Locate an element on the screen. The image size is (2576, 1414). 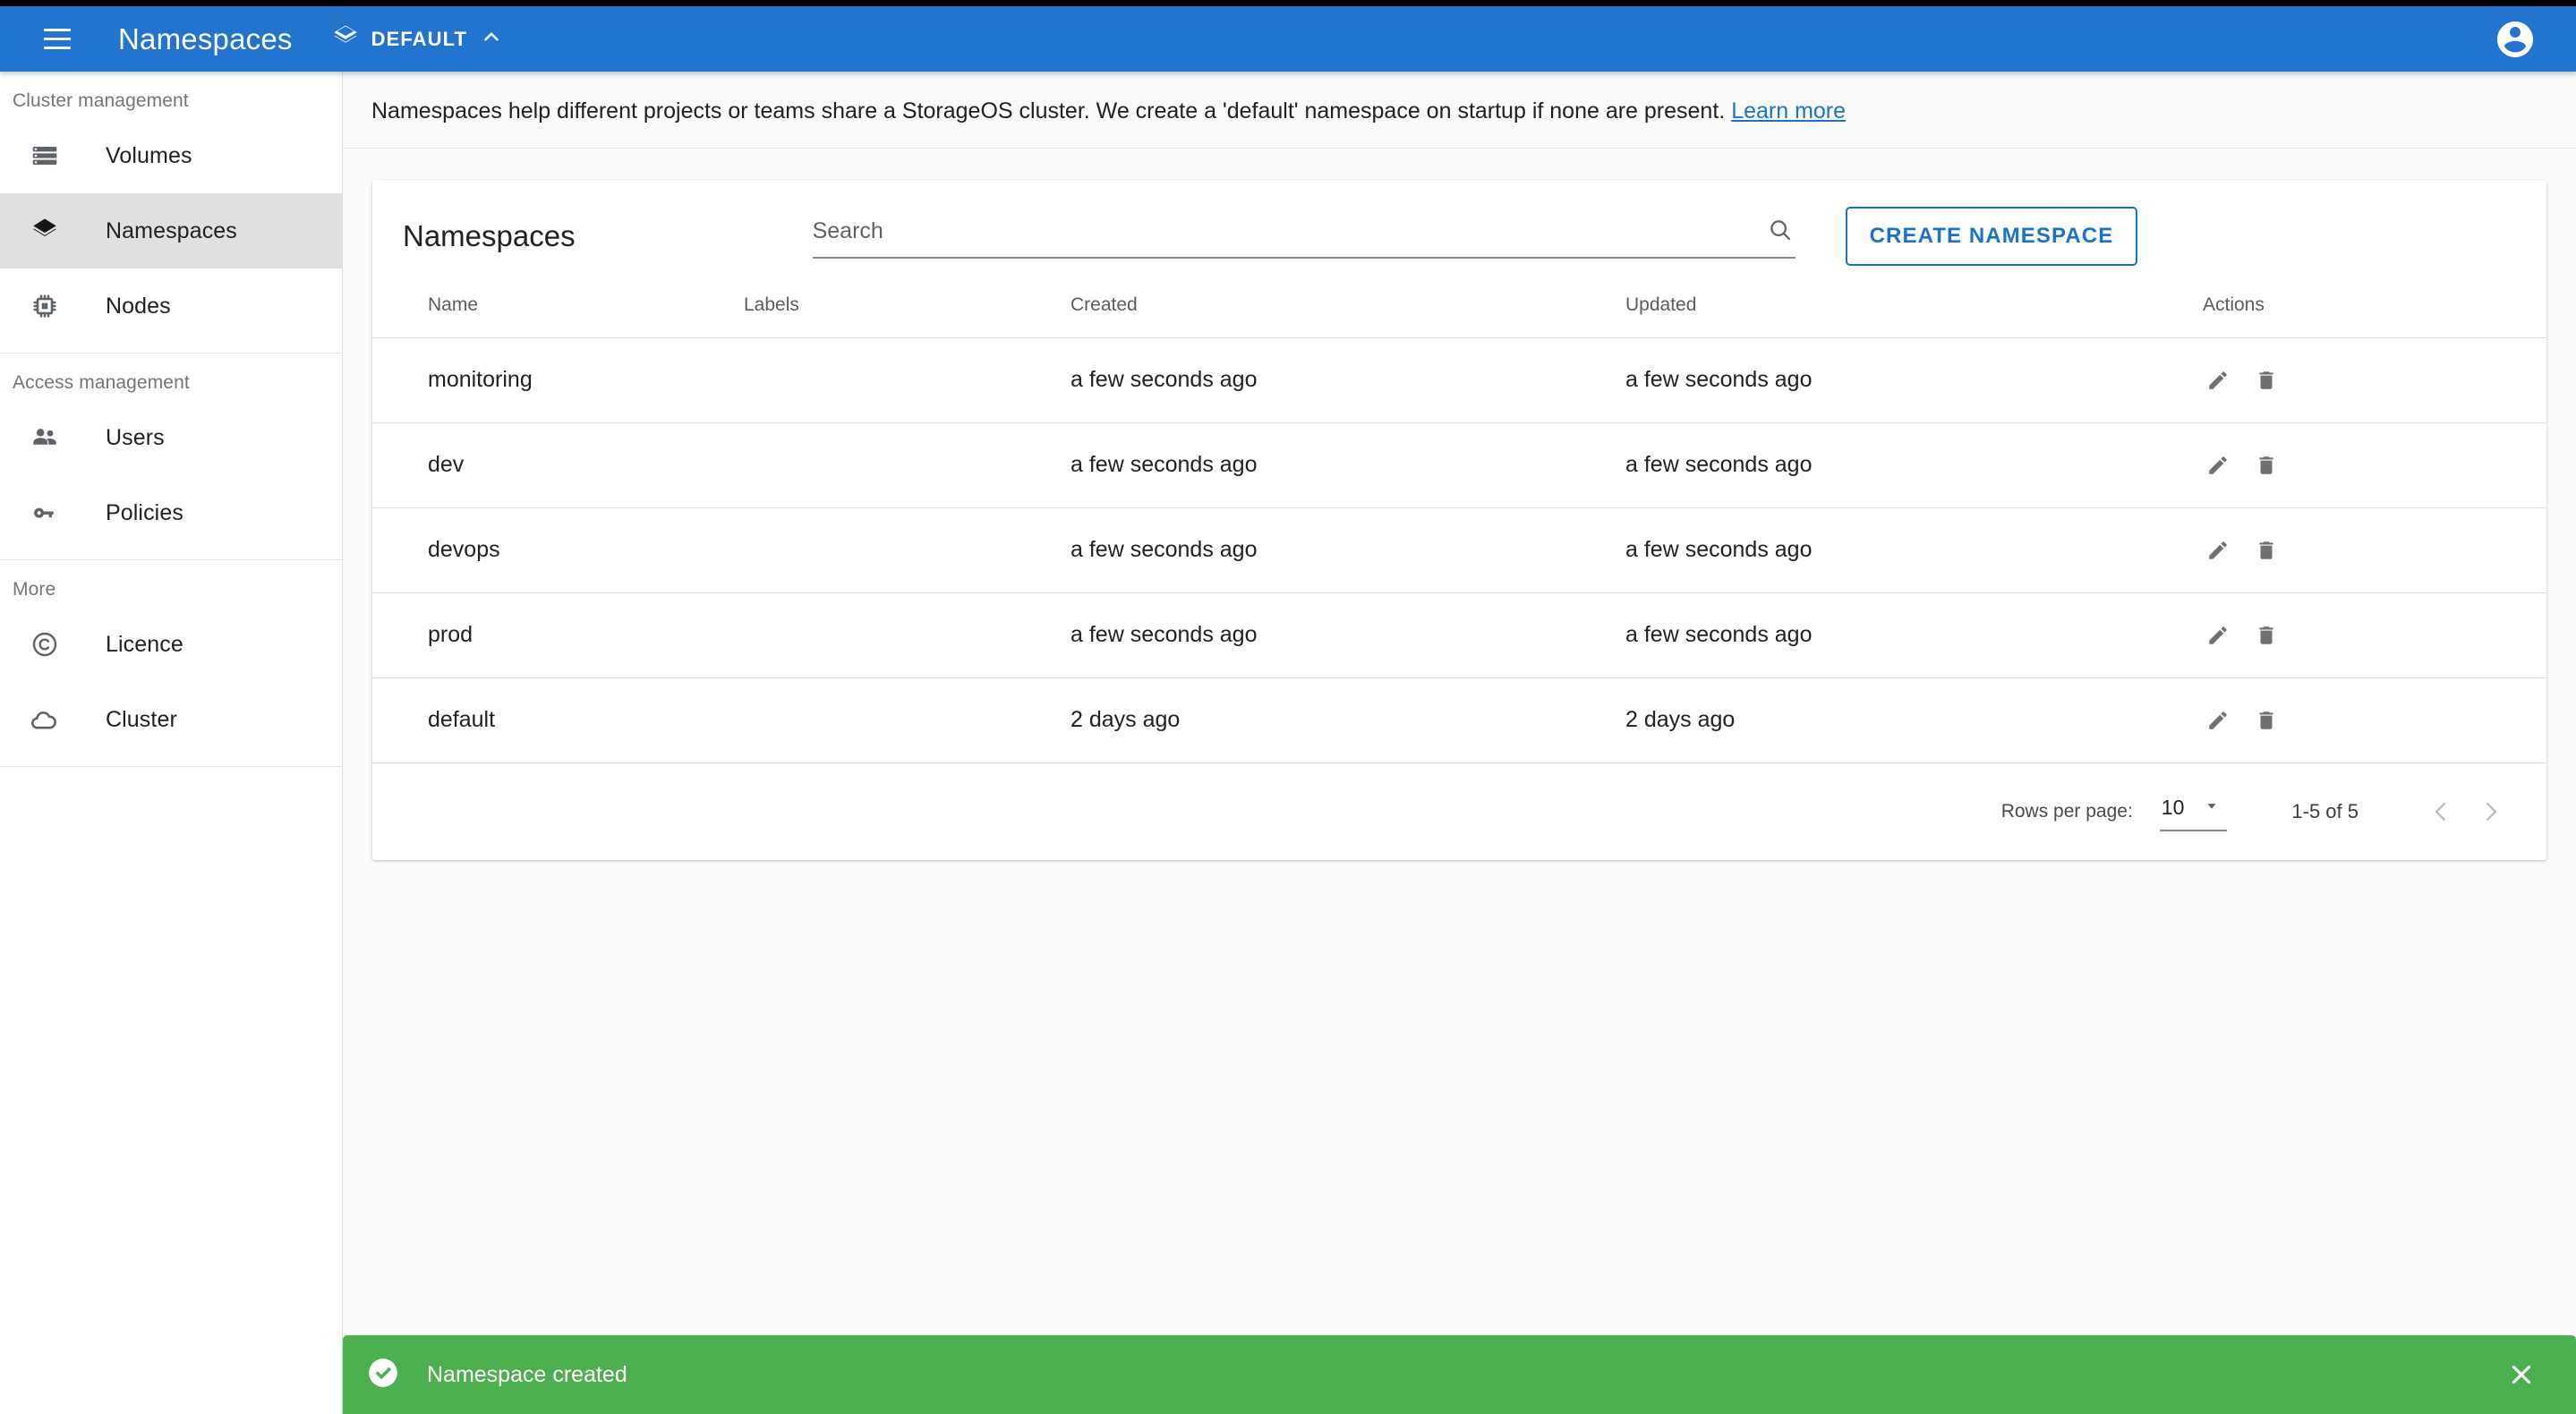
sidebar-divider is located at coordinates (171, 766).